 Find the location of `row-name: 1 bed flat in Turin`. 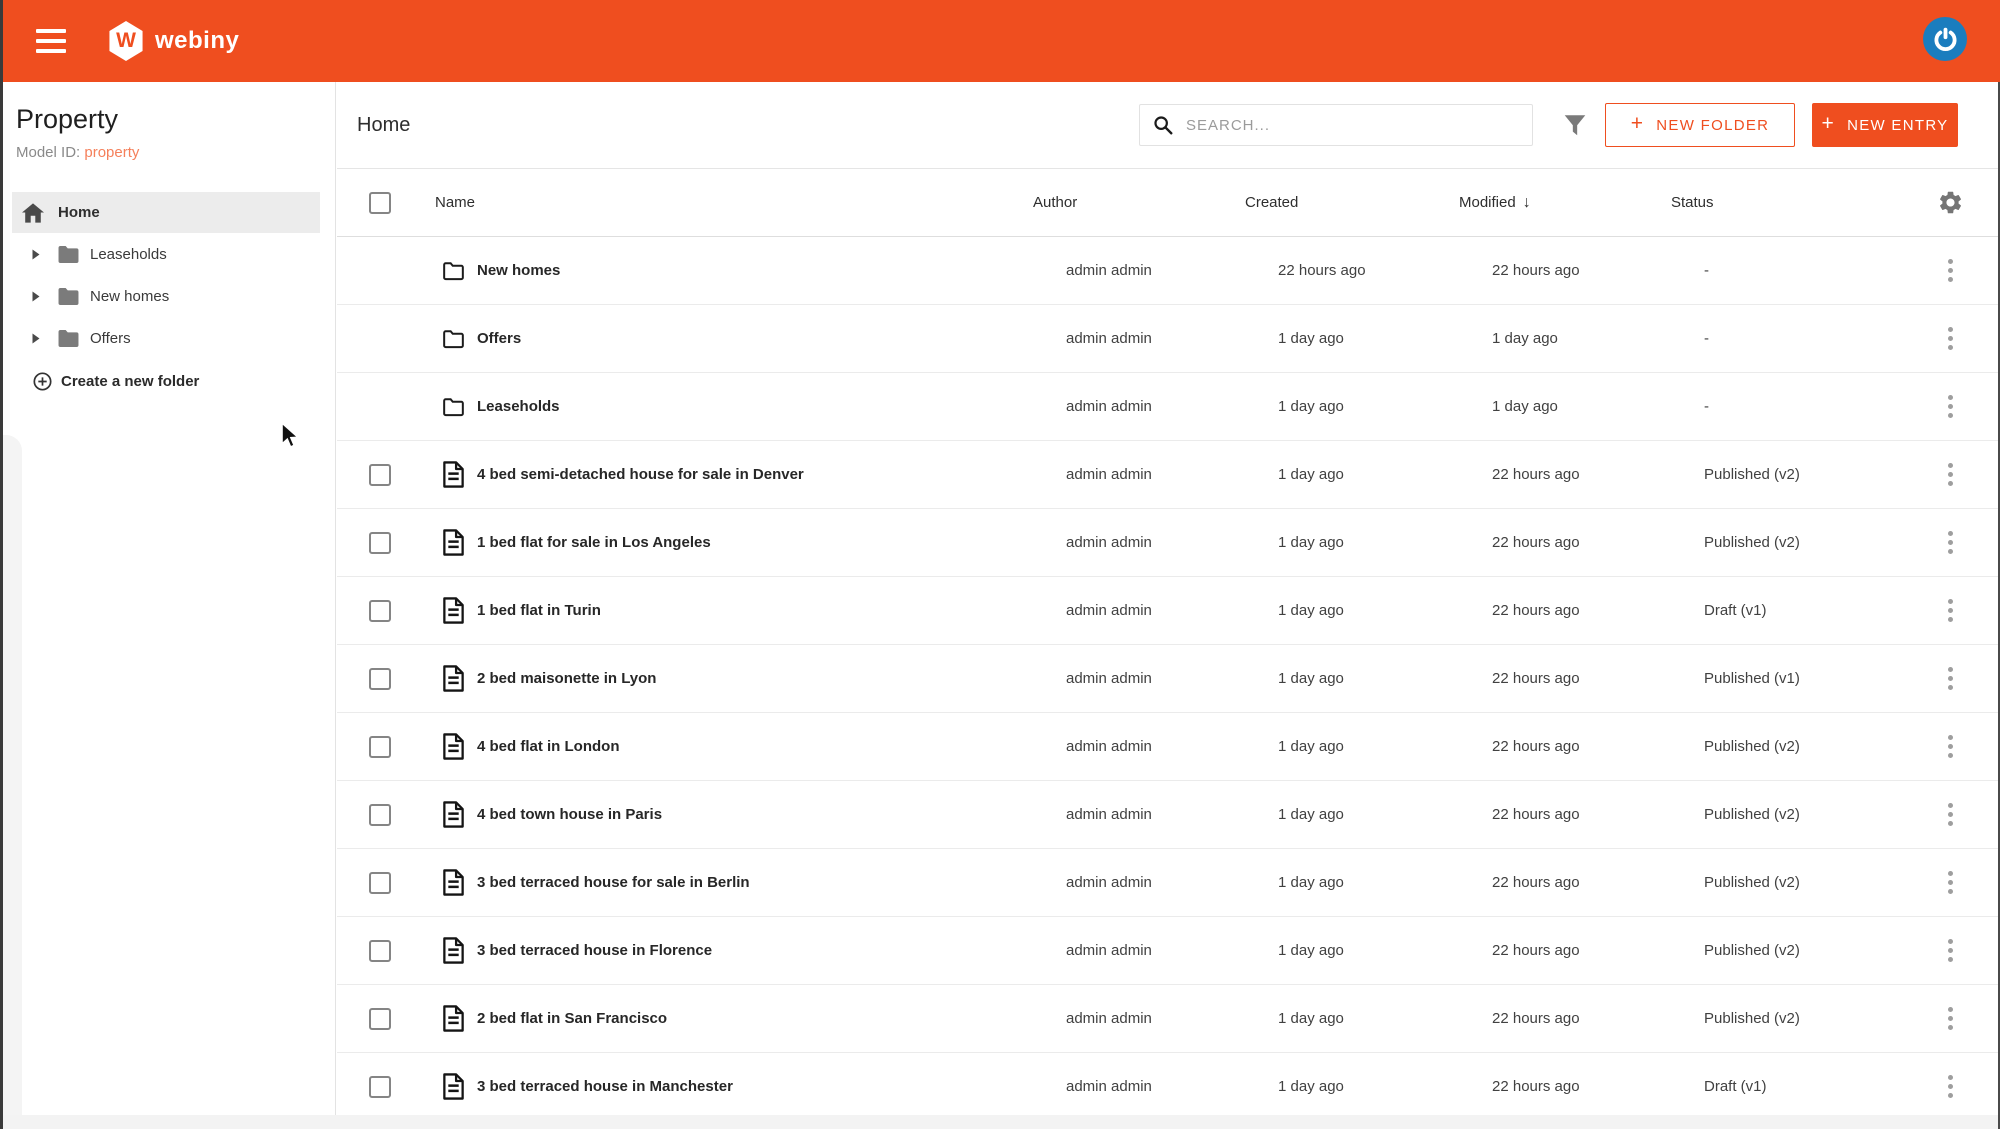

row-name: 1 bed flat in Turin is located at coordinates (771, 610).